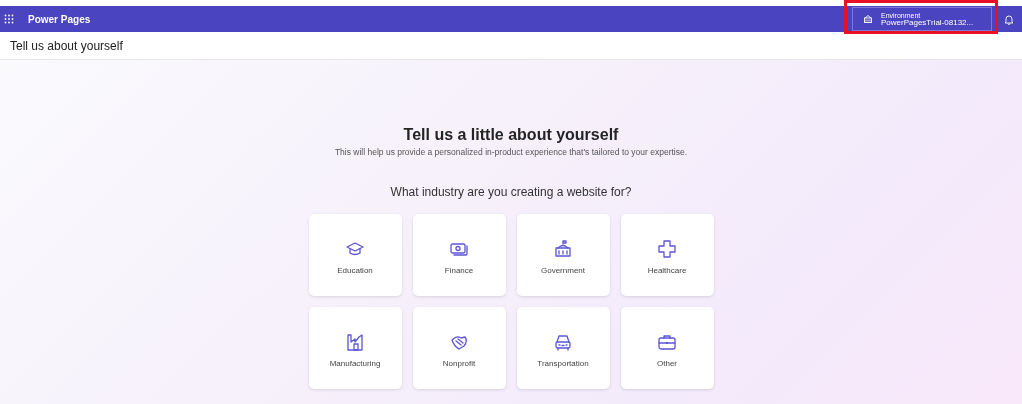  What do you see at coordinates (9, 19) in the screenshot?
I see `app-launcher-icon` at bounding box center [9, 19].